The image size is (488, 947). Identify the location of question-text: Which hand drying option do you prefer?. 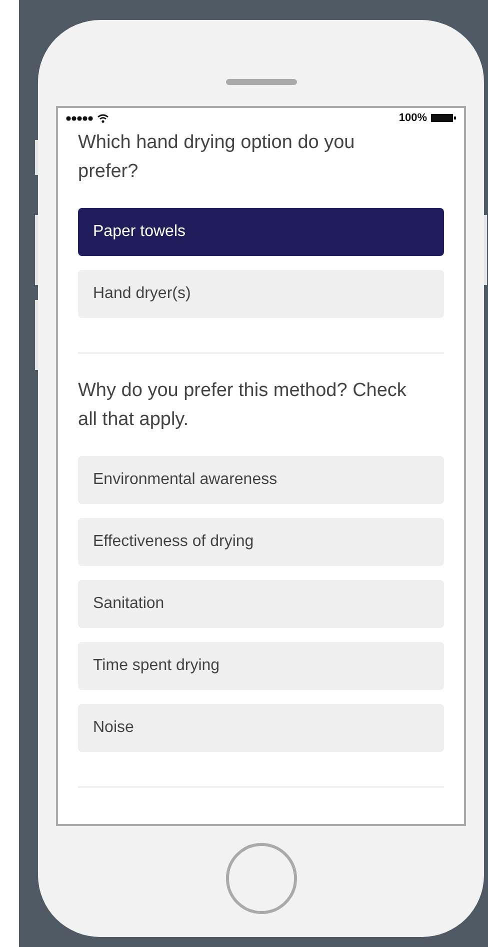
(217, 157).